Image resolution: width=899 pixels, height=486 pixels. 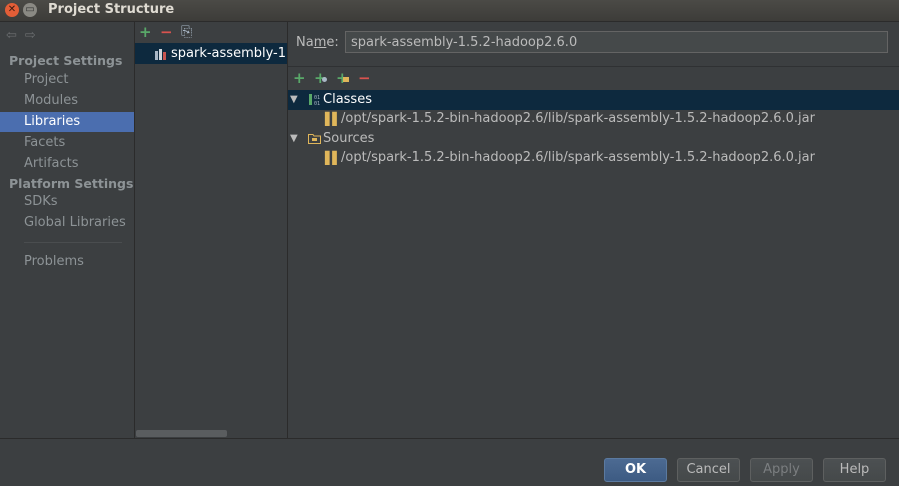 I want to click on nav-arrows: ⇦ ⇨, so click(x=25, y=35).